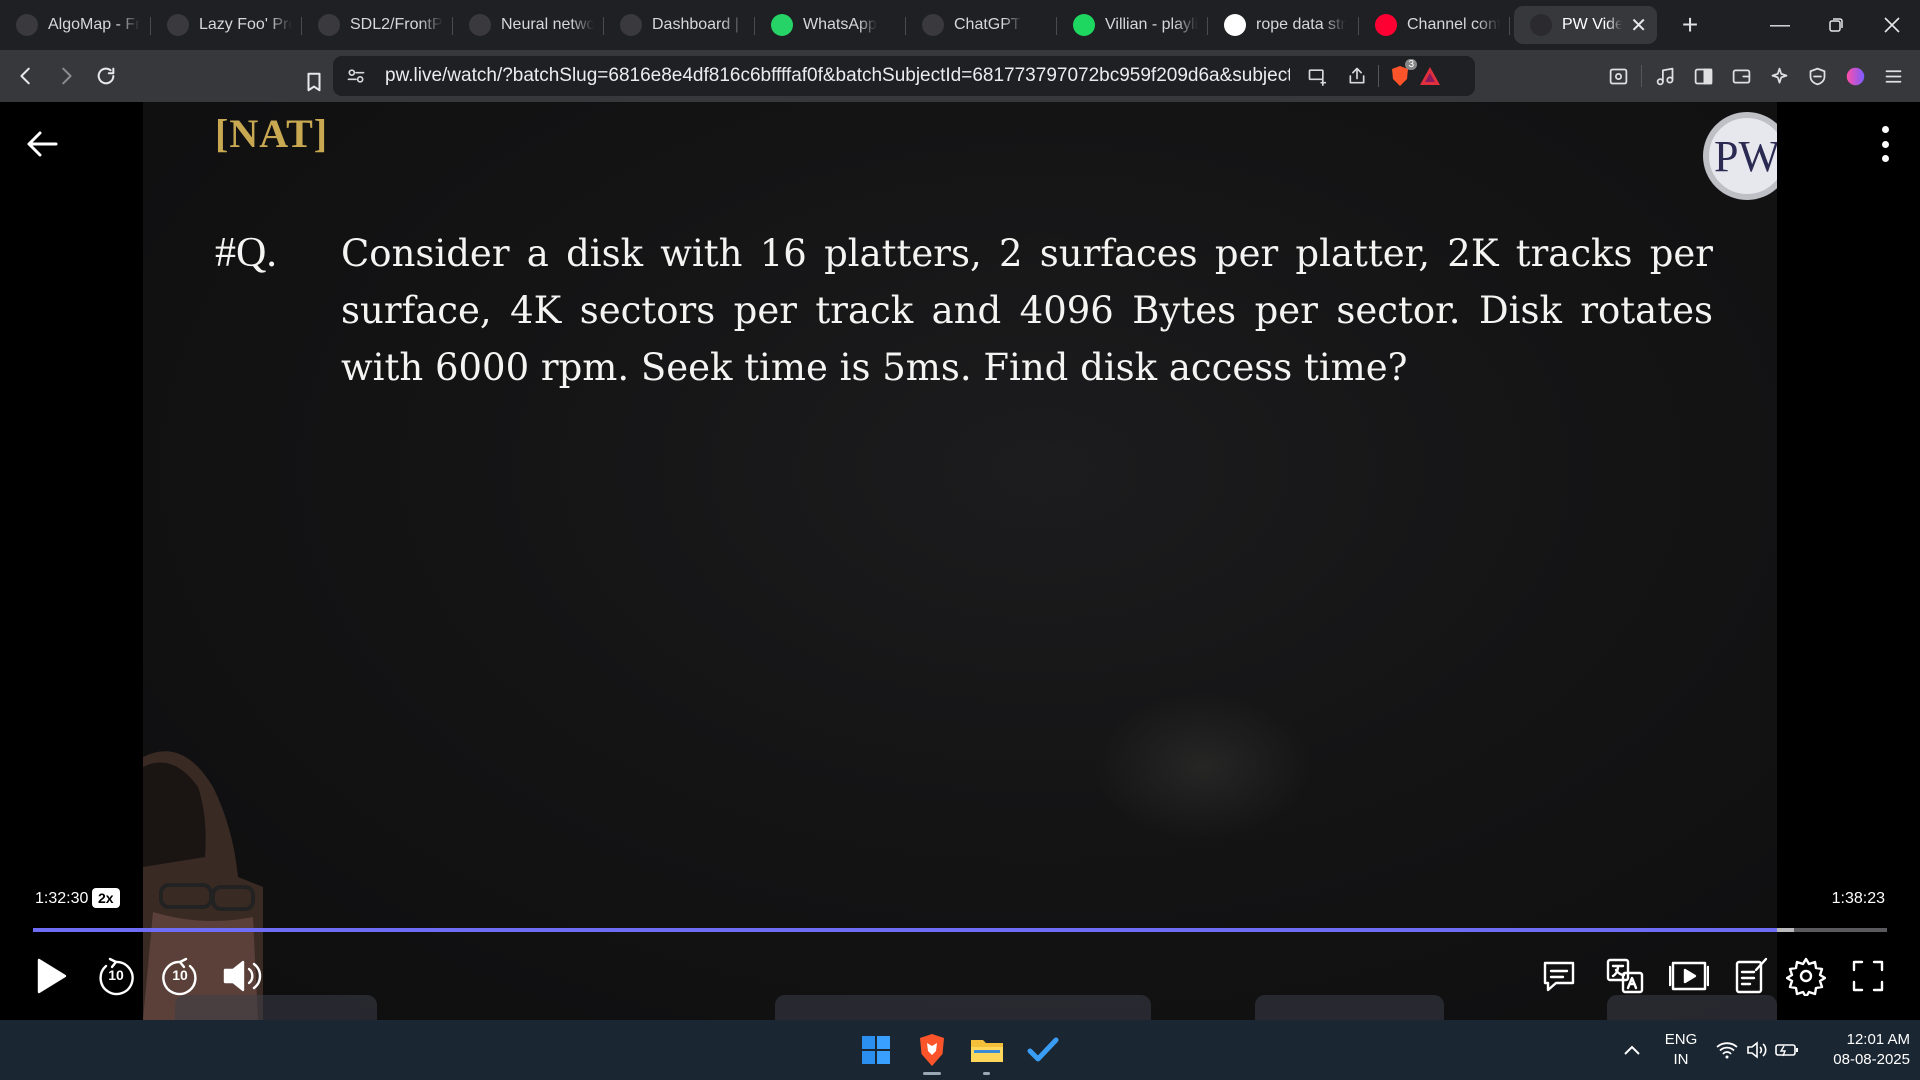  I want to click on tab-item: Channel cont, so click(1434, 25).